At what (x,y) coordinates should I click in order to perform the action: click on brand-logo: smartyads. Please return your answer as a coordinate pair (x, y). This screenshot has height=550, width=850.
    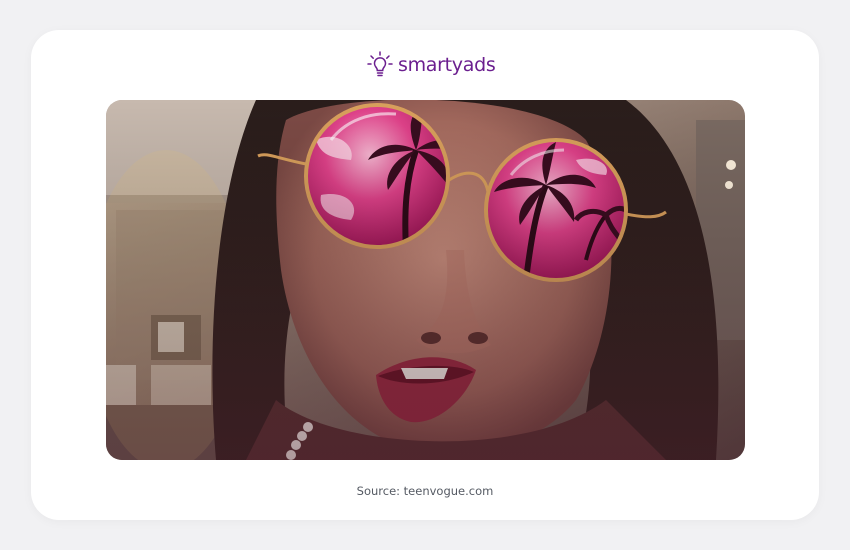
    Looking at the image, I should click on (431, 65).